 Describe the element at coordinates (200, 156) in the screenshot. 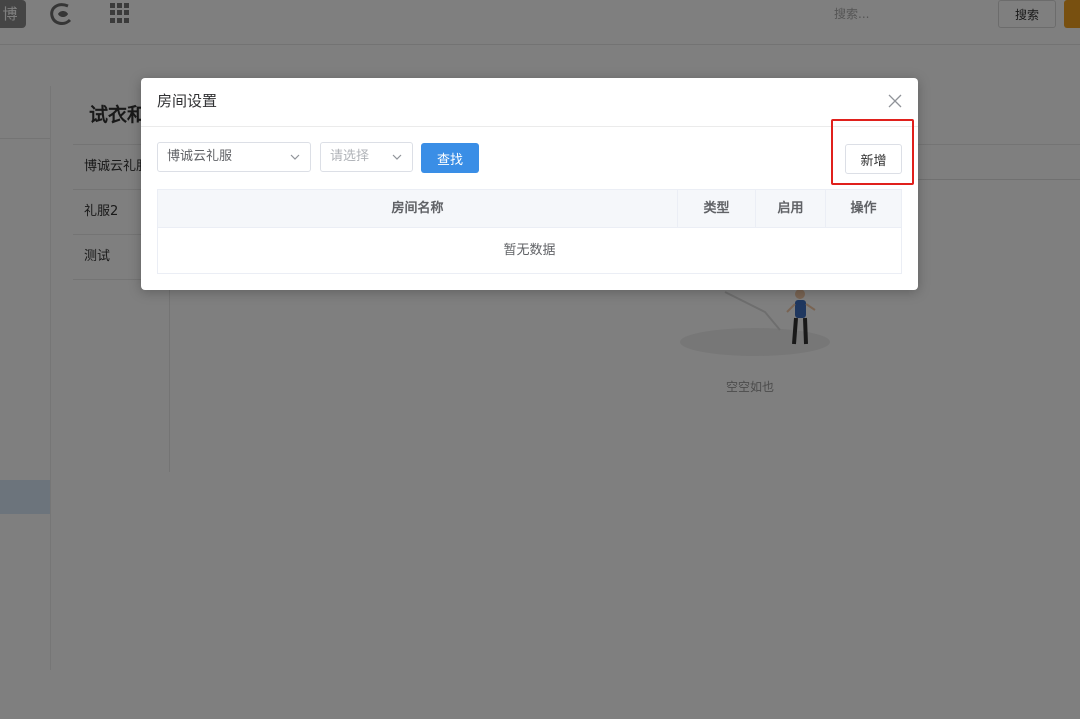

I see `store-select-value: 博诚云礼服` at that location.